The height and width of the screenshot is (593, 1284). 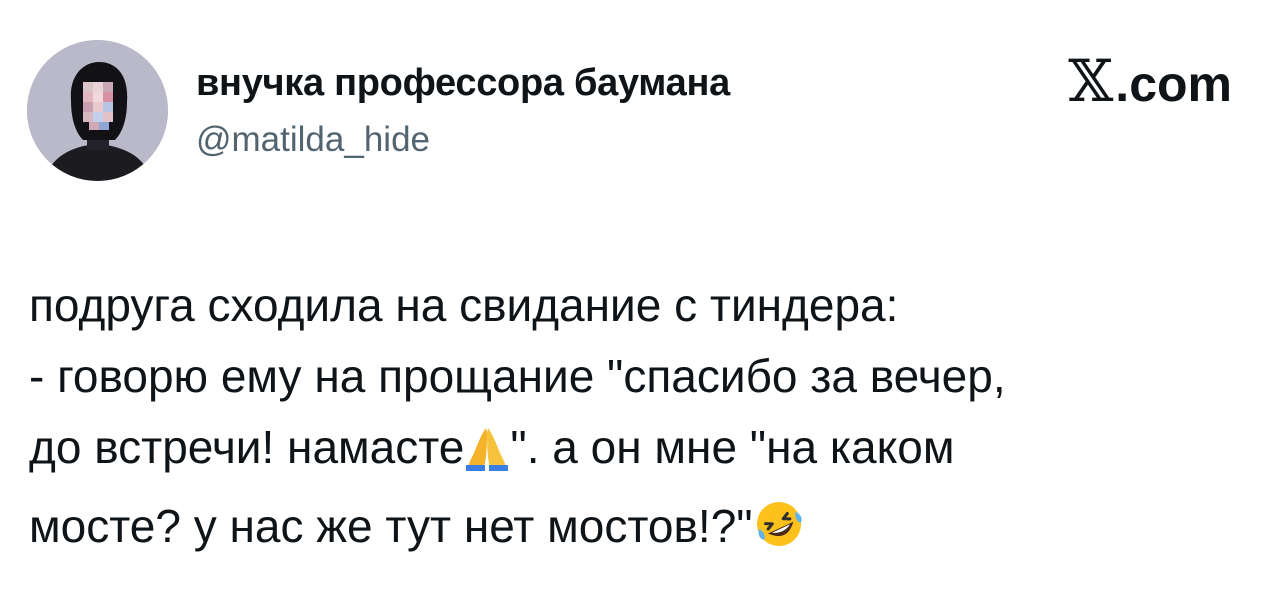 What do you see at coordinates (1173, 84) in the screenshot?
I see `brand-domain: .com` at bounding box center [1173, 84].